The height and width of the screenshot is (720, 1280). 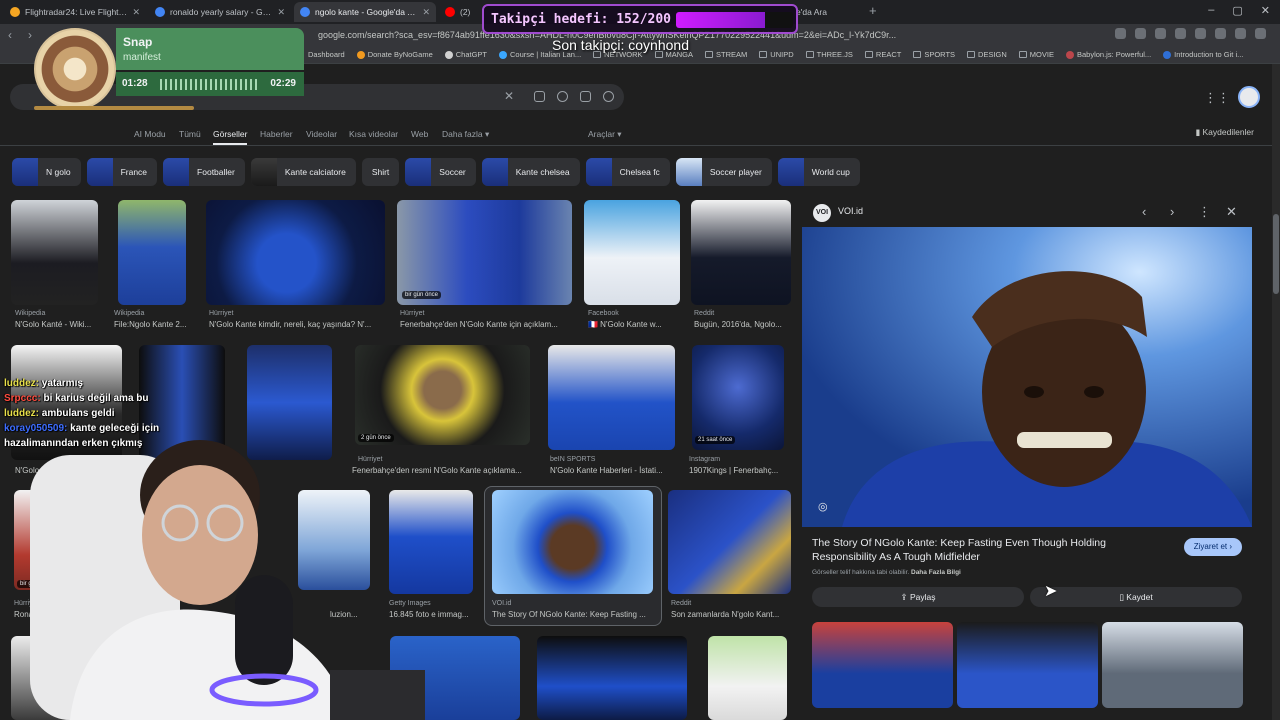 I want to click on tab-ai-mode: AI Modu, so click(x=150, y=134).